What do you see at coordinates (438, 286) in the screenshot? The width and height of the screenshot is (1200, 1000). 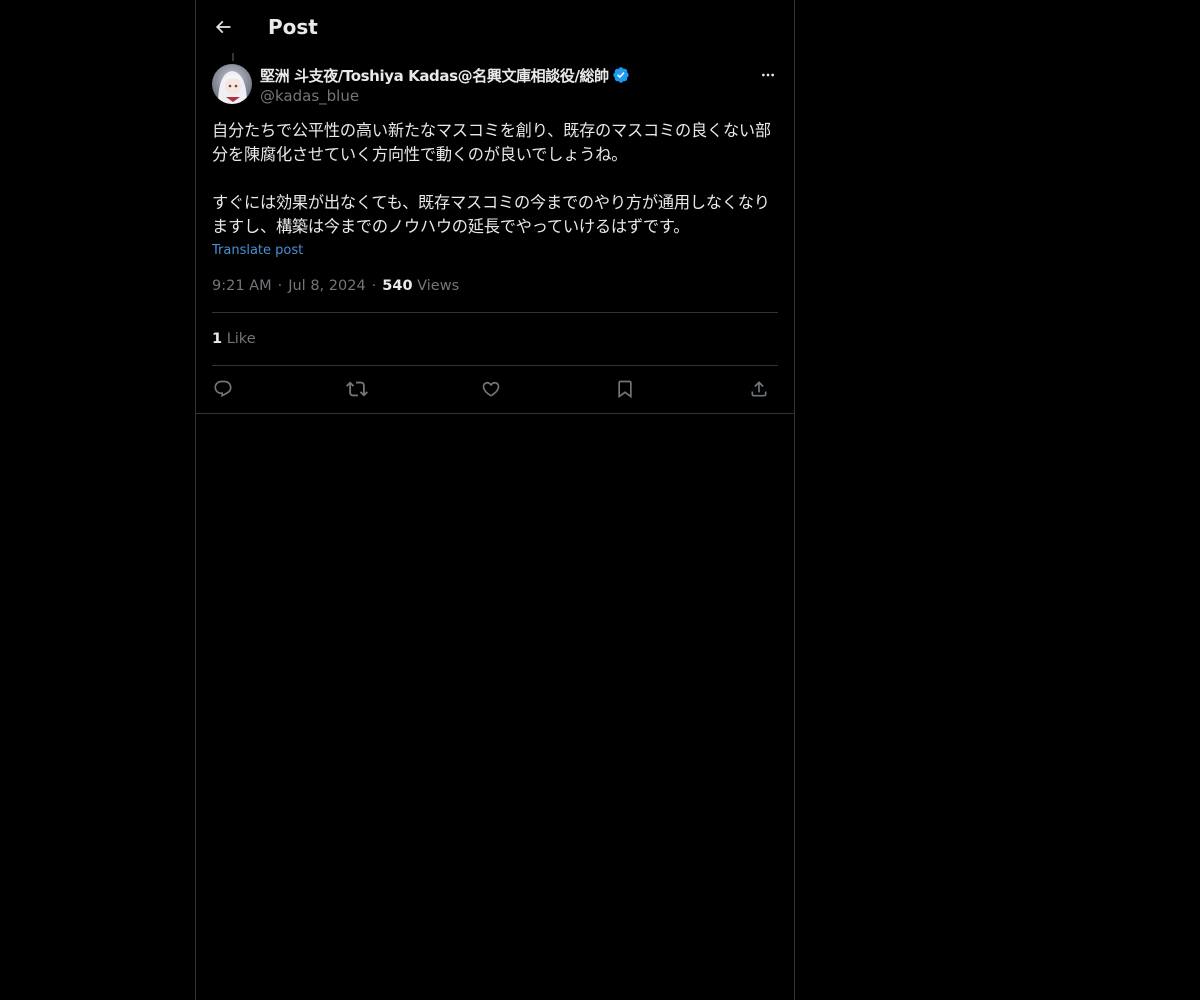 I see `views-label: Views` at bounding box center [438, 286].